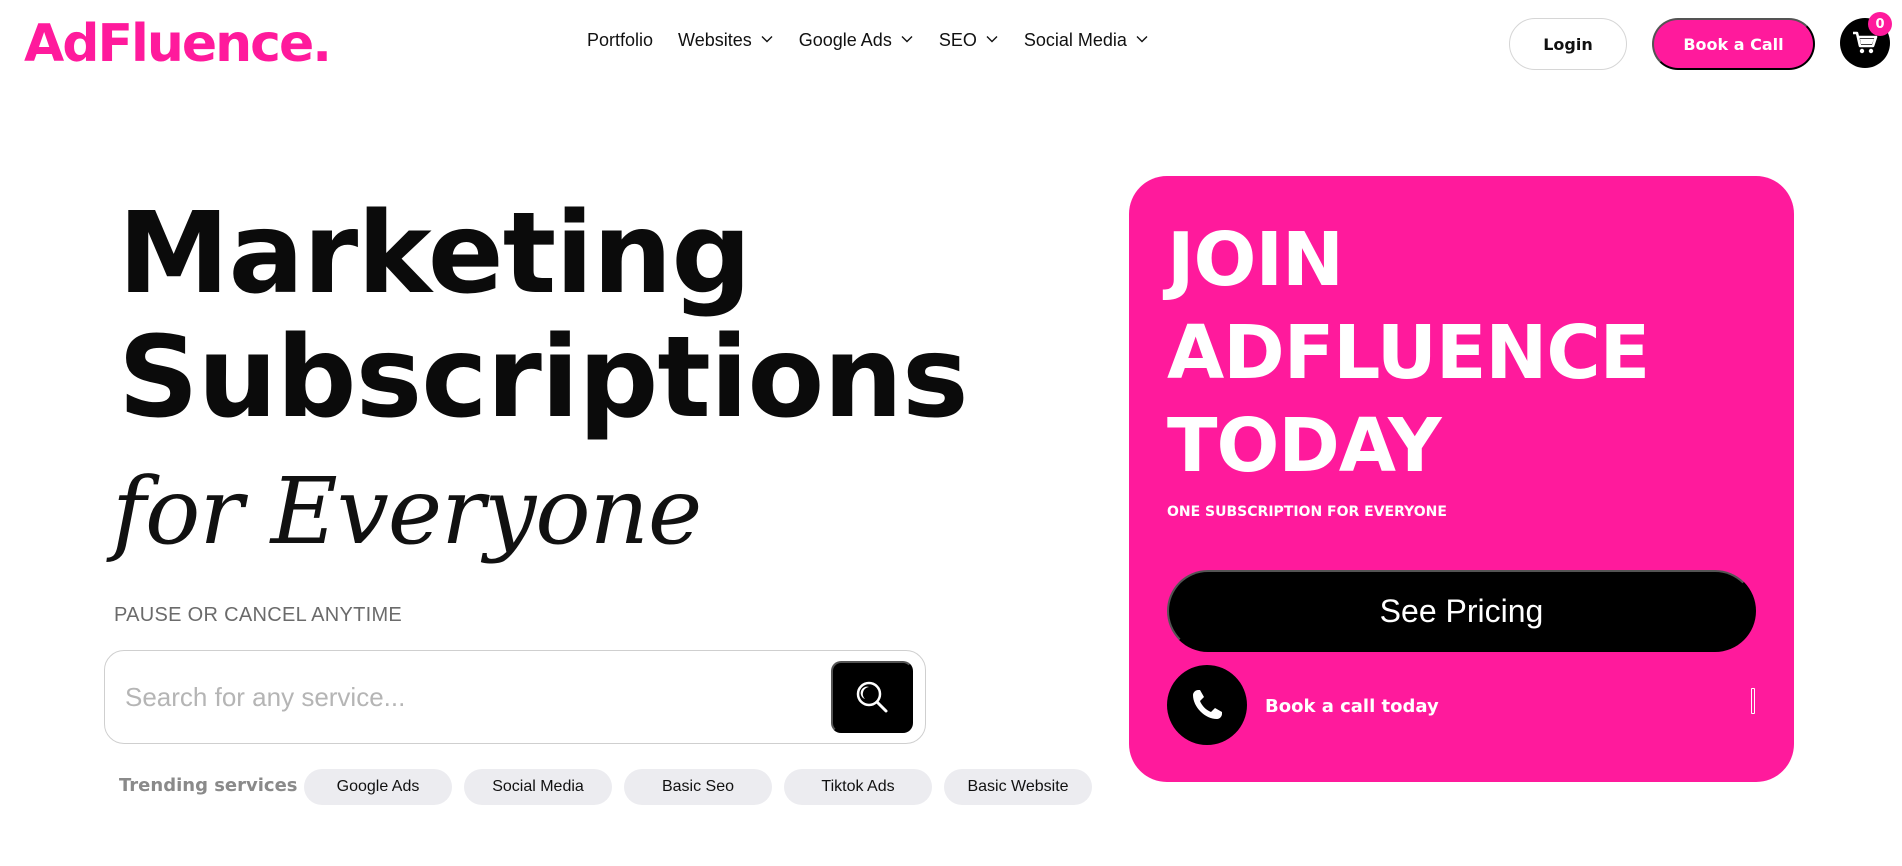 The height and width of the screenshot is (866, 1902). Describe the element at coordinates (1568, 44) in the screenshot. I see `login-button: Login` at that location.